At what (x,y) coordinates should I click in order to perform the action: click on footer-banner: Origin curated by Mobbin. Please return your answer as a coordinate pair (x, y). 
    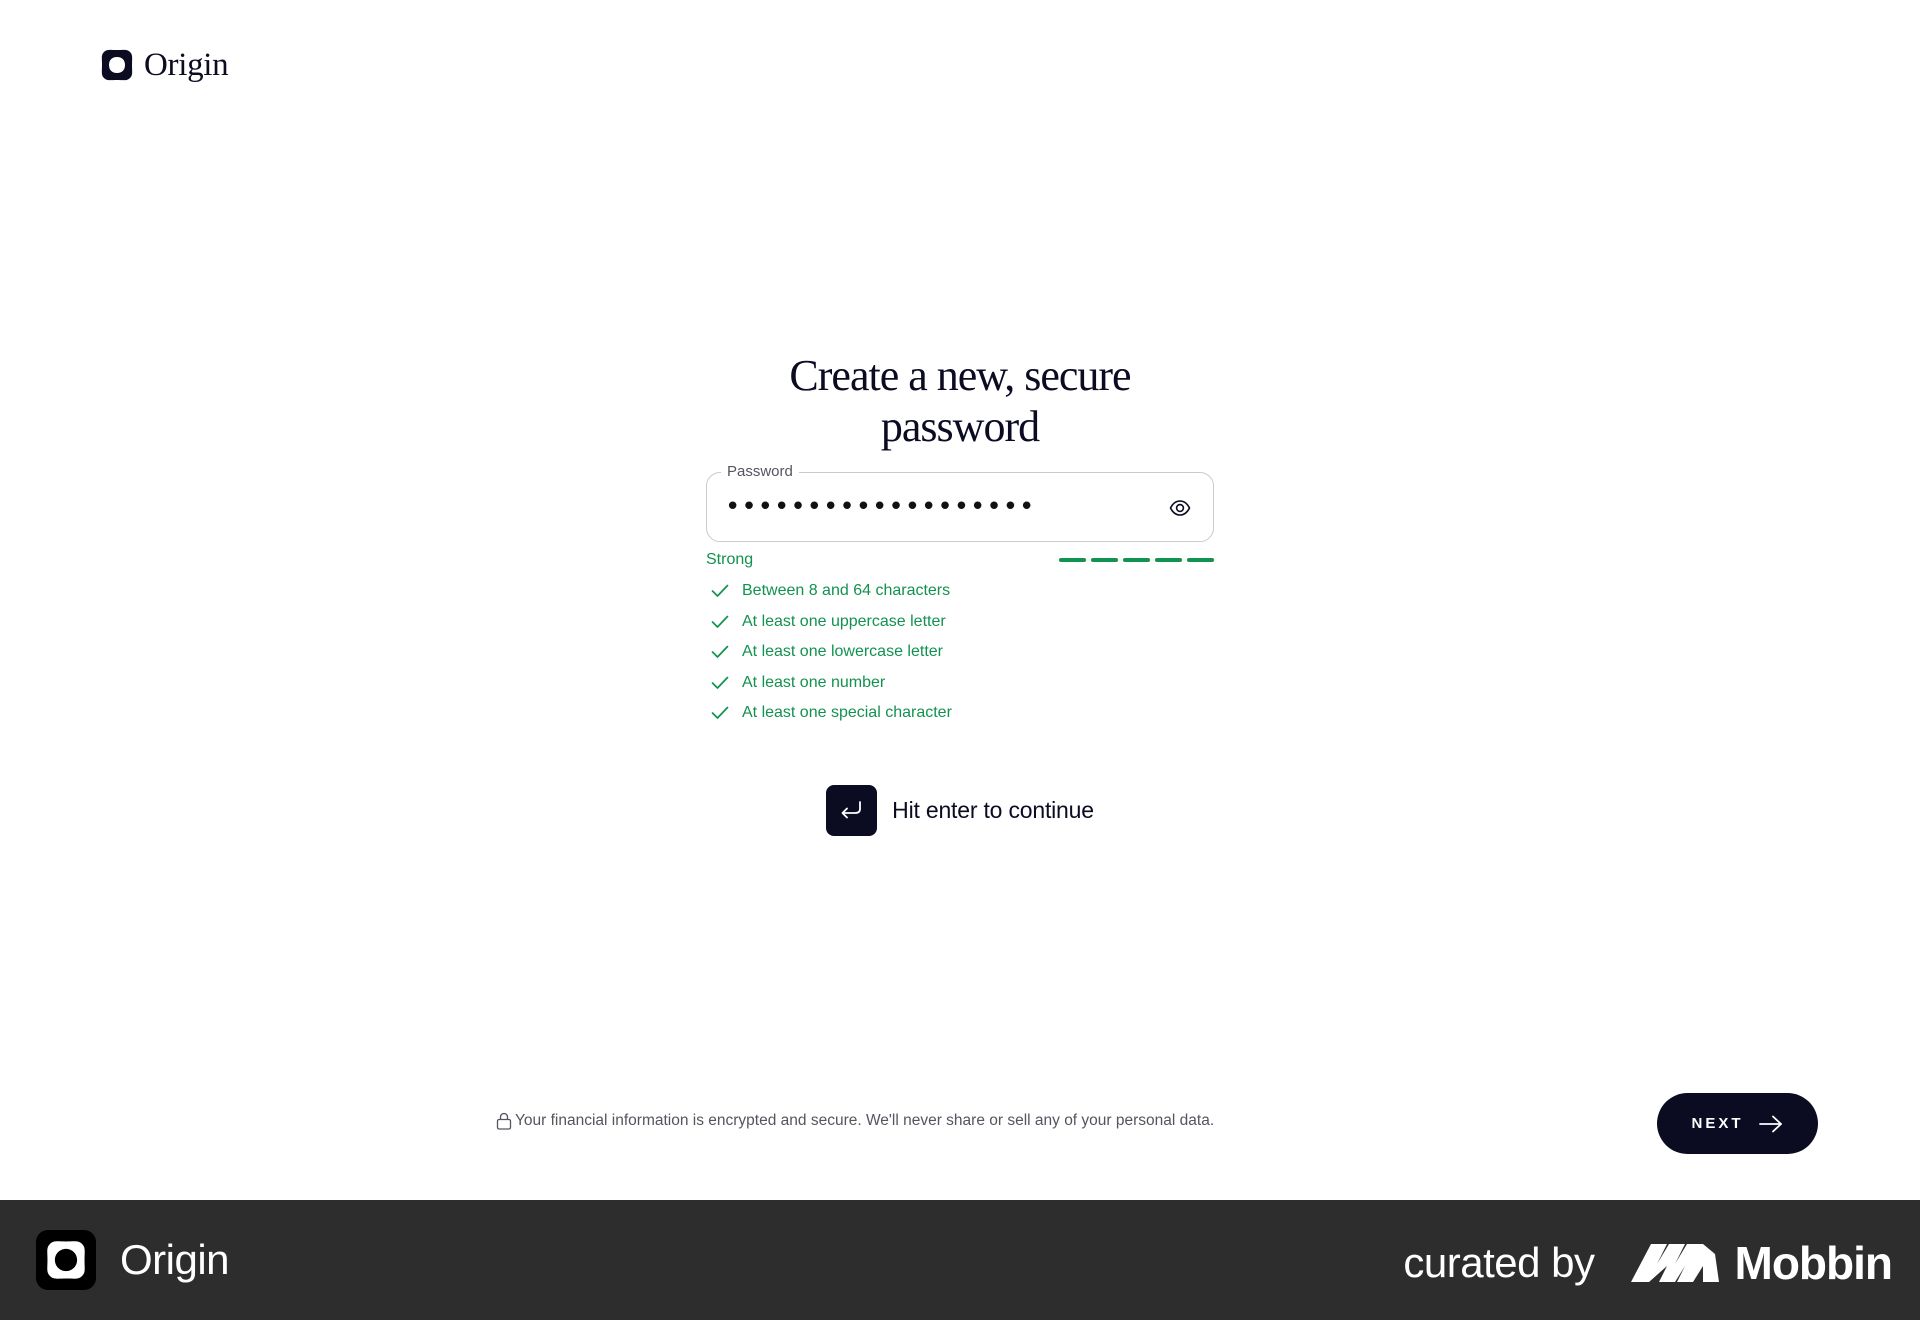
    Looking at the image, I should click on (960, 1260).